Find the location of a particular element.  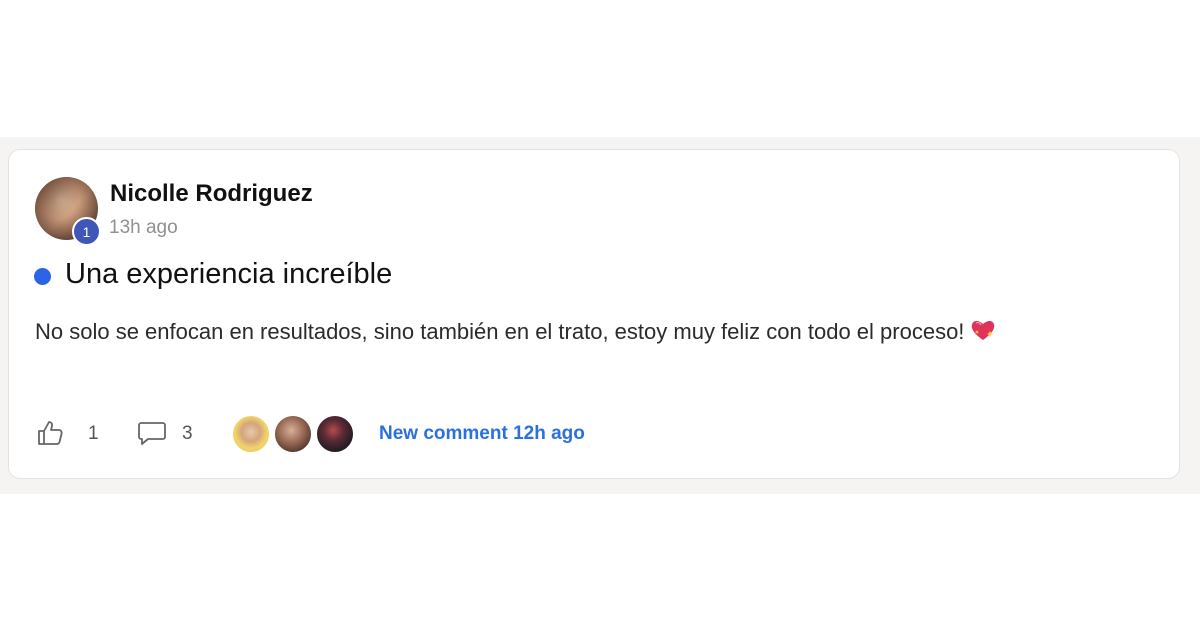

post-timestamp: 13h ago is located at coordinates (143, 227).